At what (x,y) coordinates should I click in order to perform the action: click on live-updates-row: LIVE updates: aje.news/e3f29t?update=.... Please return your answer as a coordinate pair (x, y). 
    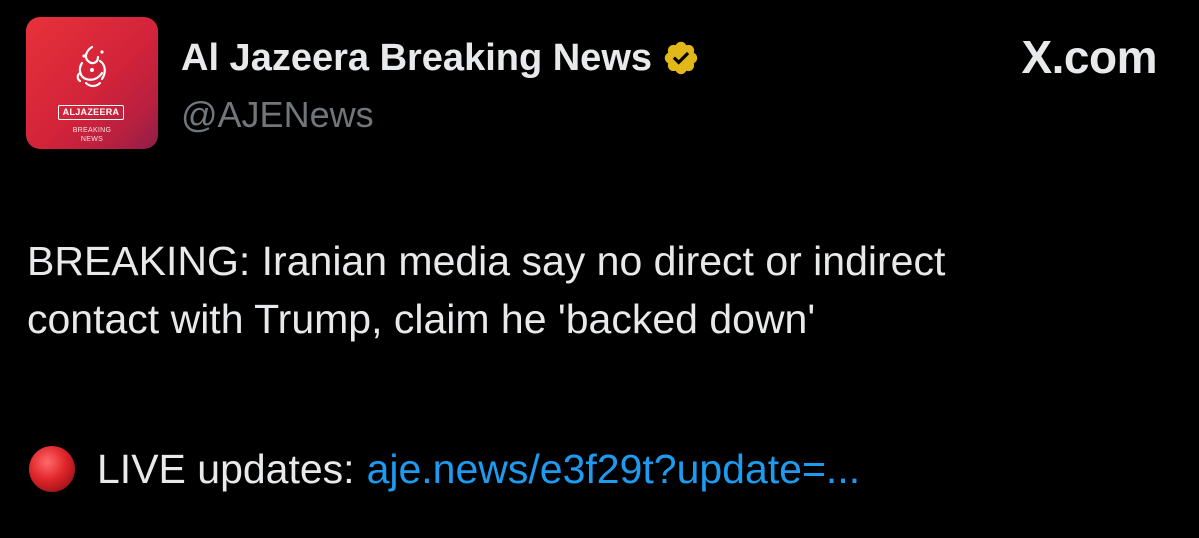
    Looking at the image, I should click on (443, 469).